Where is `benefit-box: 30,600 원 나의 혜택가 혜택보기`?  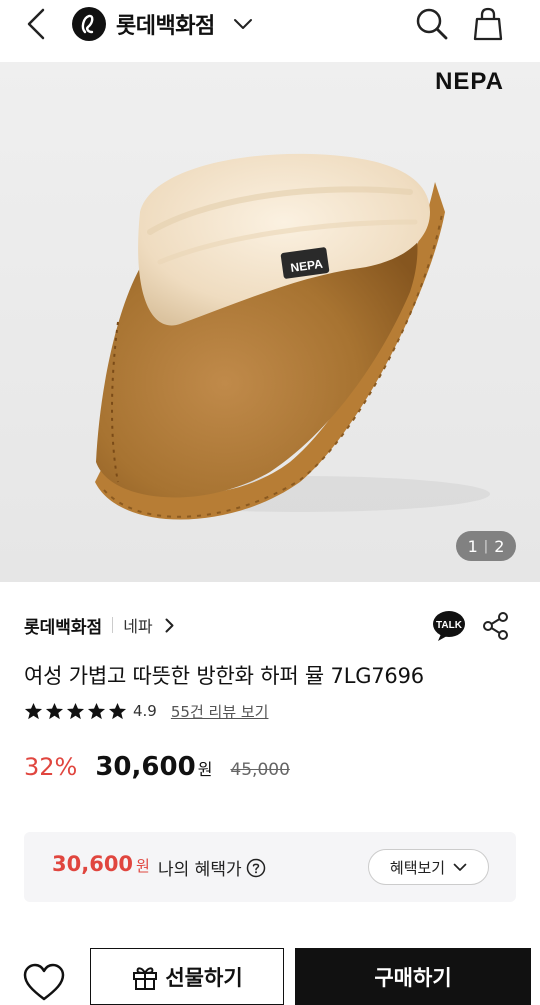
benefit-box: 30,600 원 나의 혜택가 혜택보기 is located at coordinates (270, 867).